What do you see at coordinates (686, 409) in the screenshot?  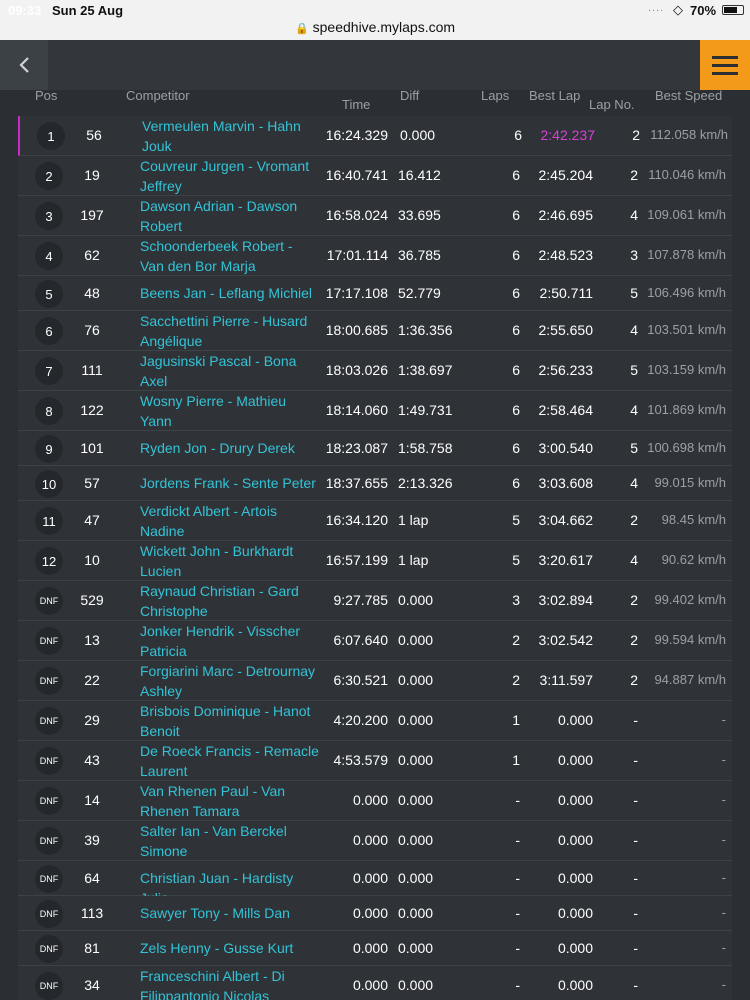 I see `best-speed-value: 101.869 km/h` at bounding box center [686, 409].